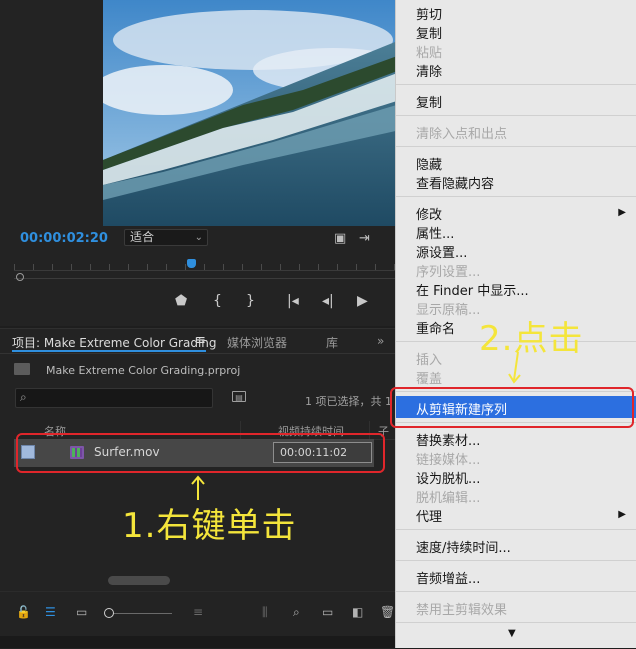 Image resolution: width=636 pixels, height=649 pixels. What do you see at coordinates (429, 13) in the screenshot?
I see `menu-item-cut: 剪切` at bounding box center [429, 13].